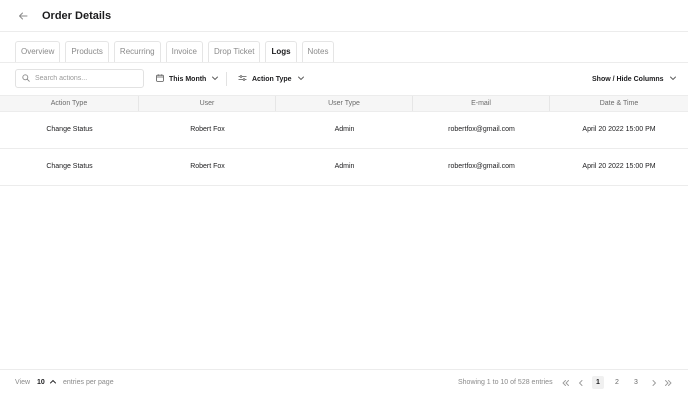  I want to click on page-2-button: 2, so click(617, 382).